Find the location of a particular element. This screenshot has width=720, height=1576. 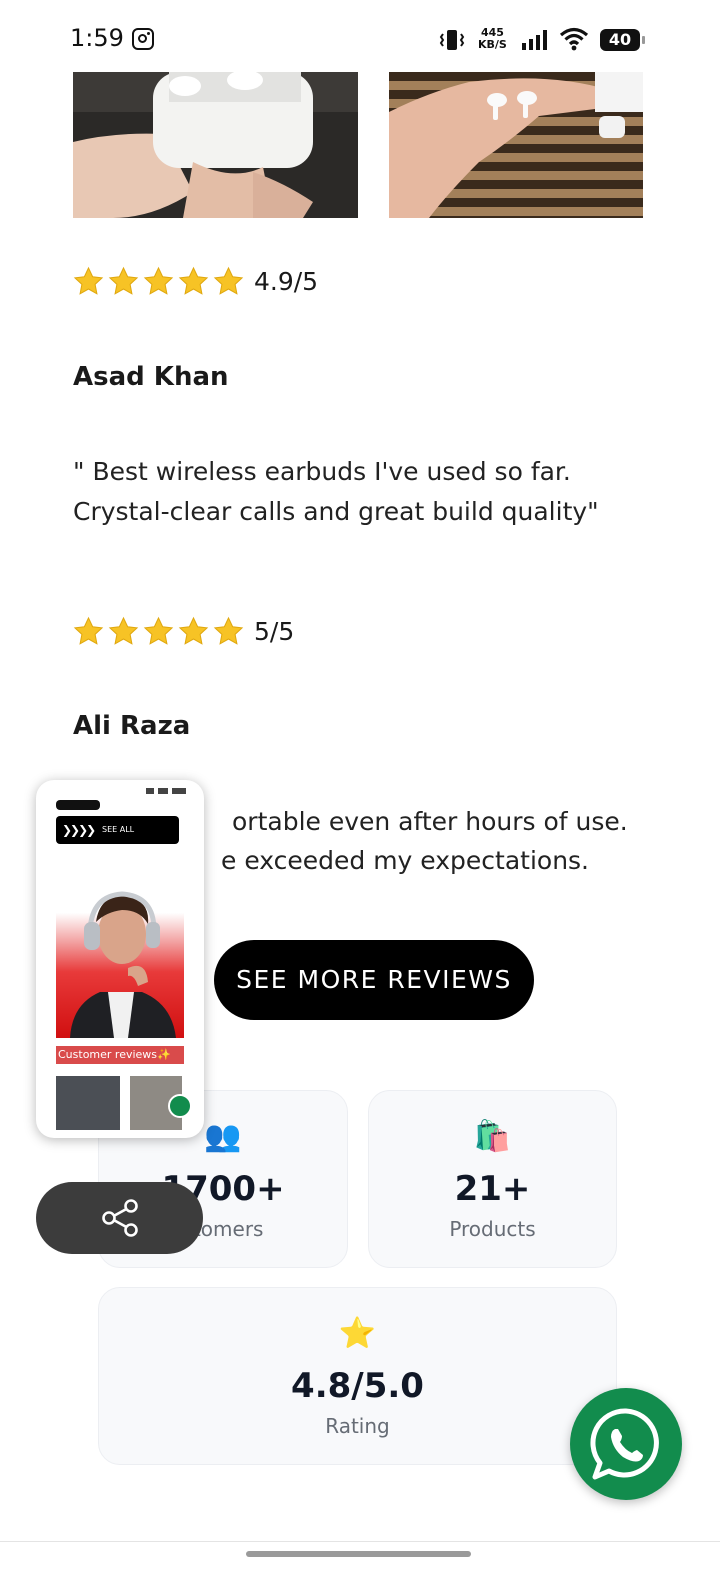

review-text-line-2: e exceeded my expectations. is located at coordinates (405, 860).